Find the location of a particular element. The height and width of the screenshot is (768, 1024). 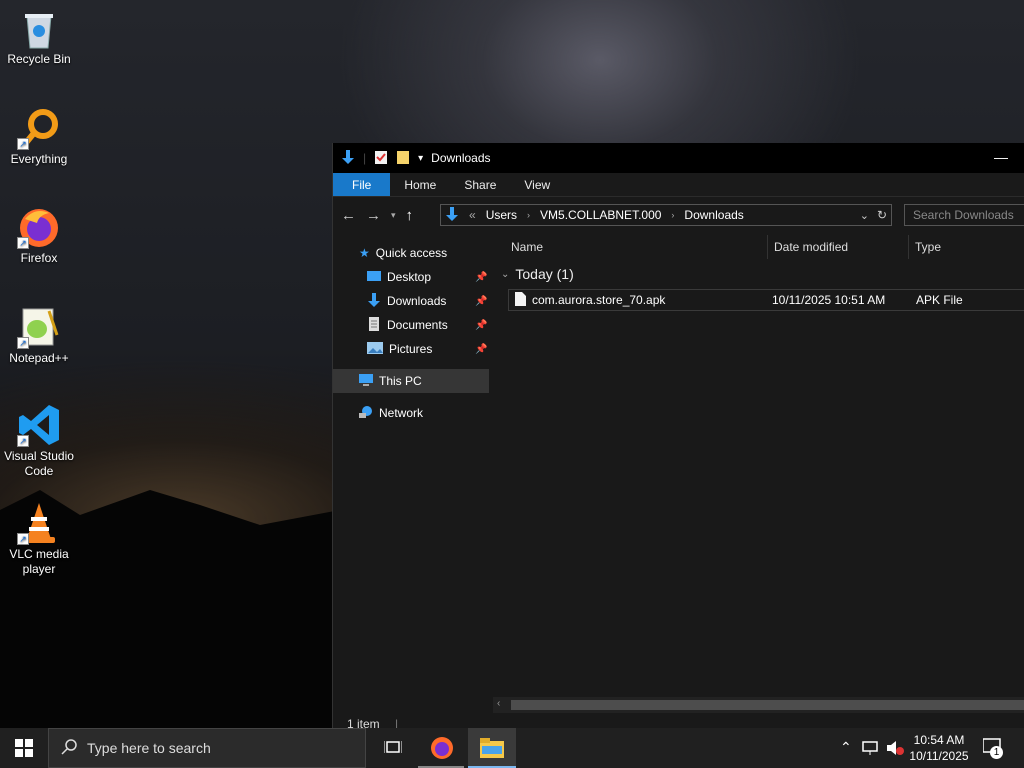

network-status-icon is located at coordinates (871, 749).